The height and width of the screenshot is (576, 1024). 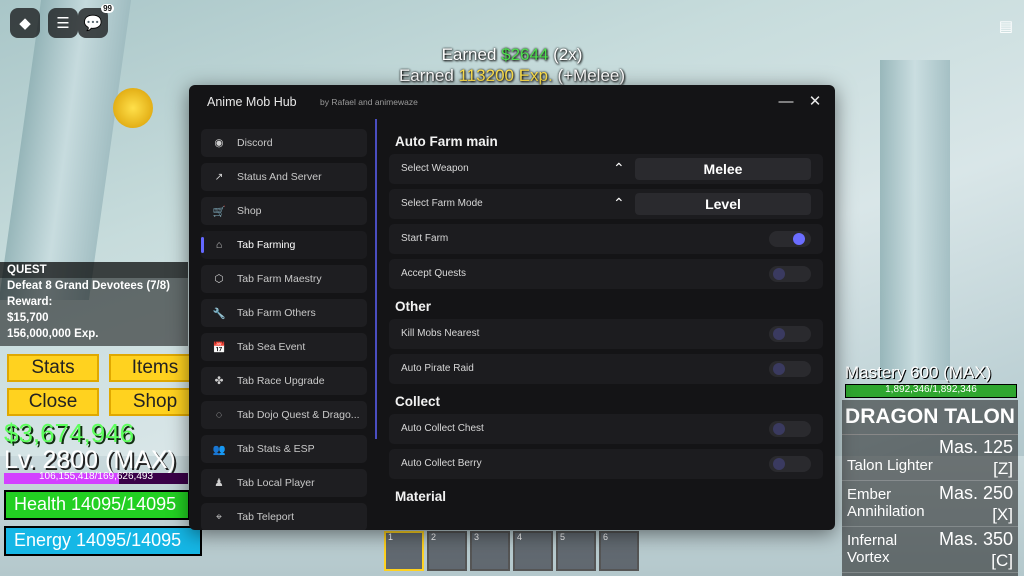 I want to click on sidebar-item-tab-farm-maestry: ⬡ Tab Farm Maestry, so click(x=284, y=279).